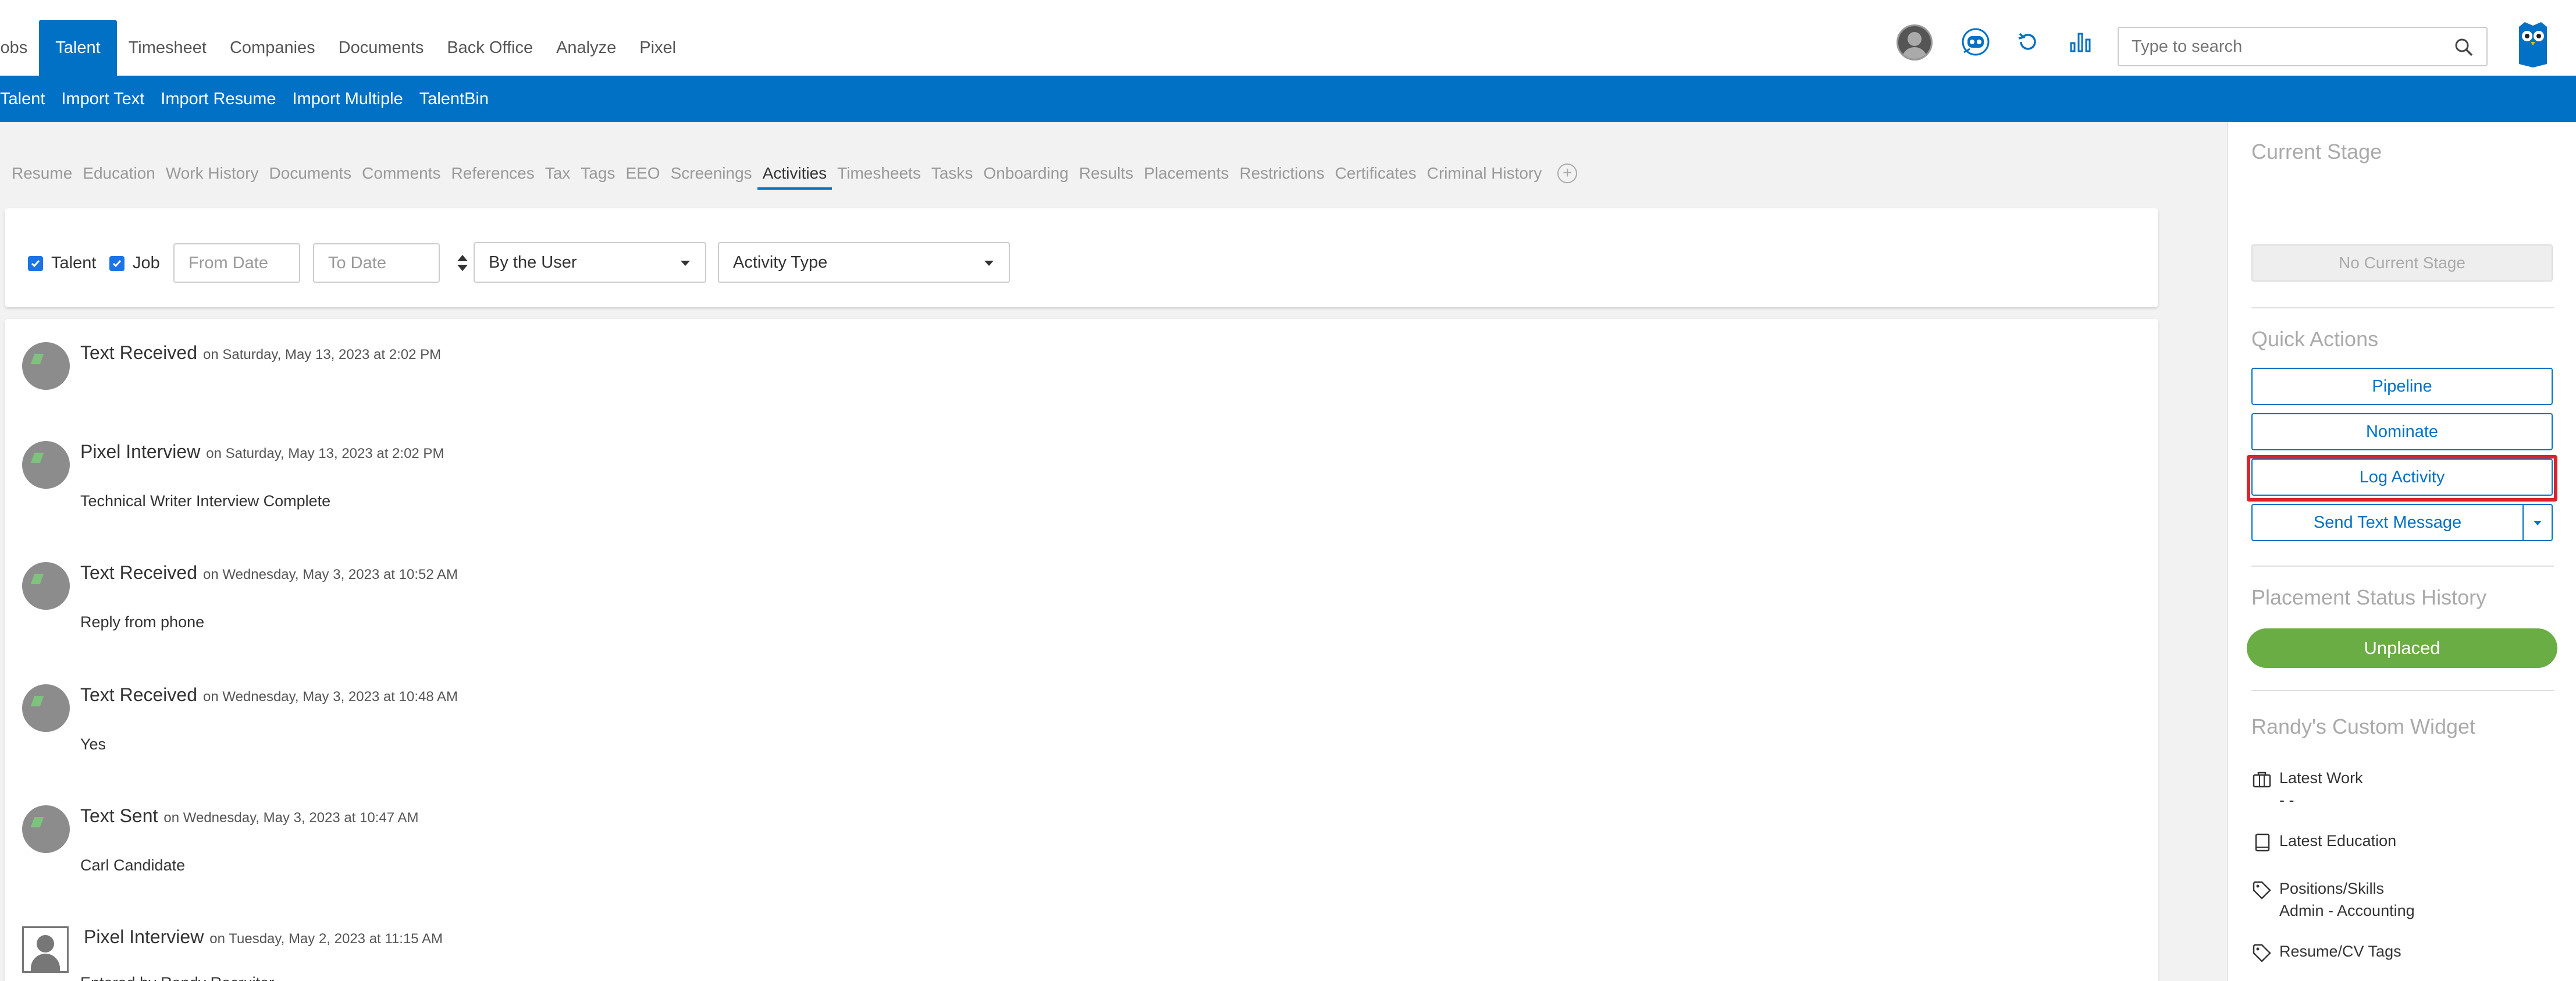 Image resolution: width=2576 pixels, height=981 pixels. Describe the element at coordinates (2028, 41) in the screenshot. I see `refresh-icon` at that location.